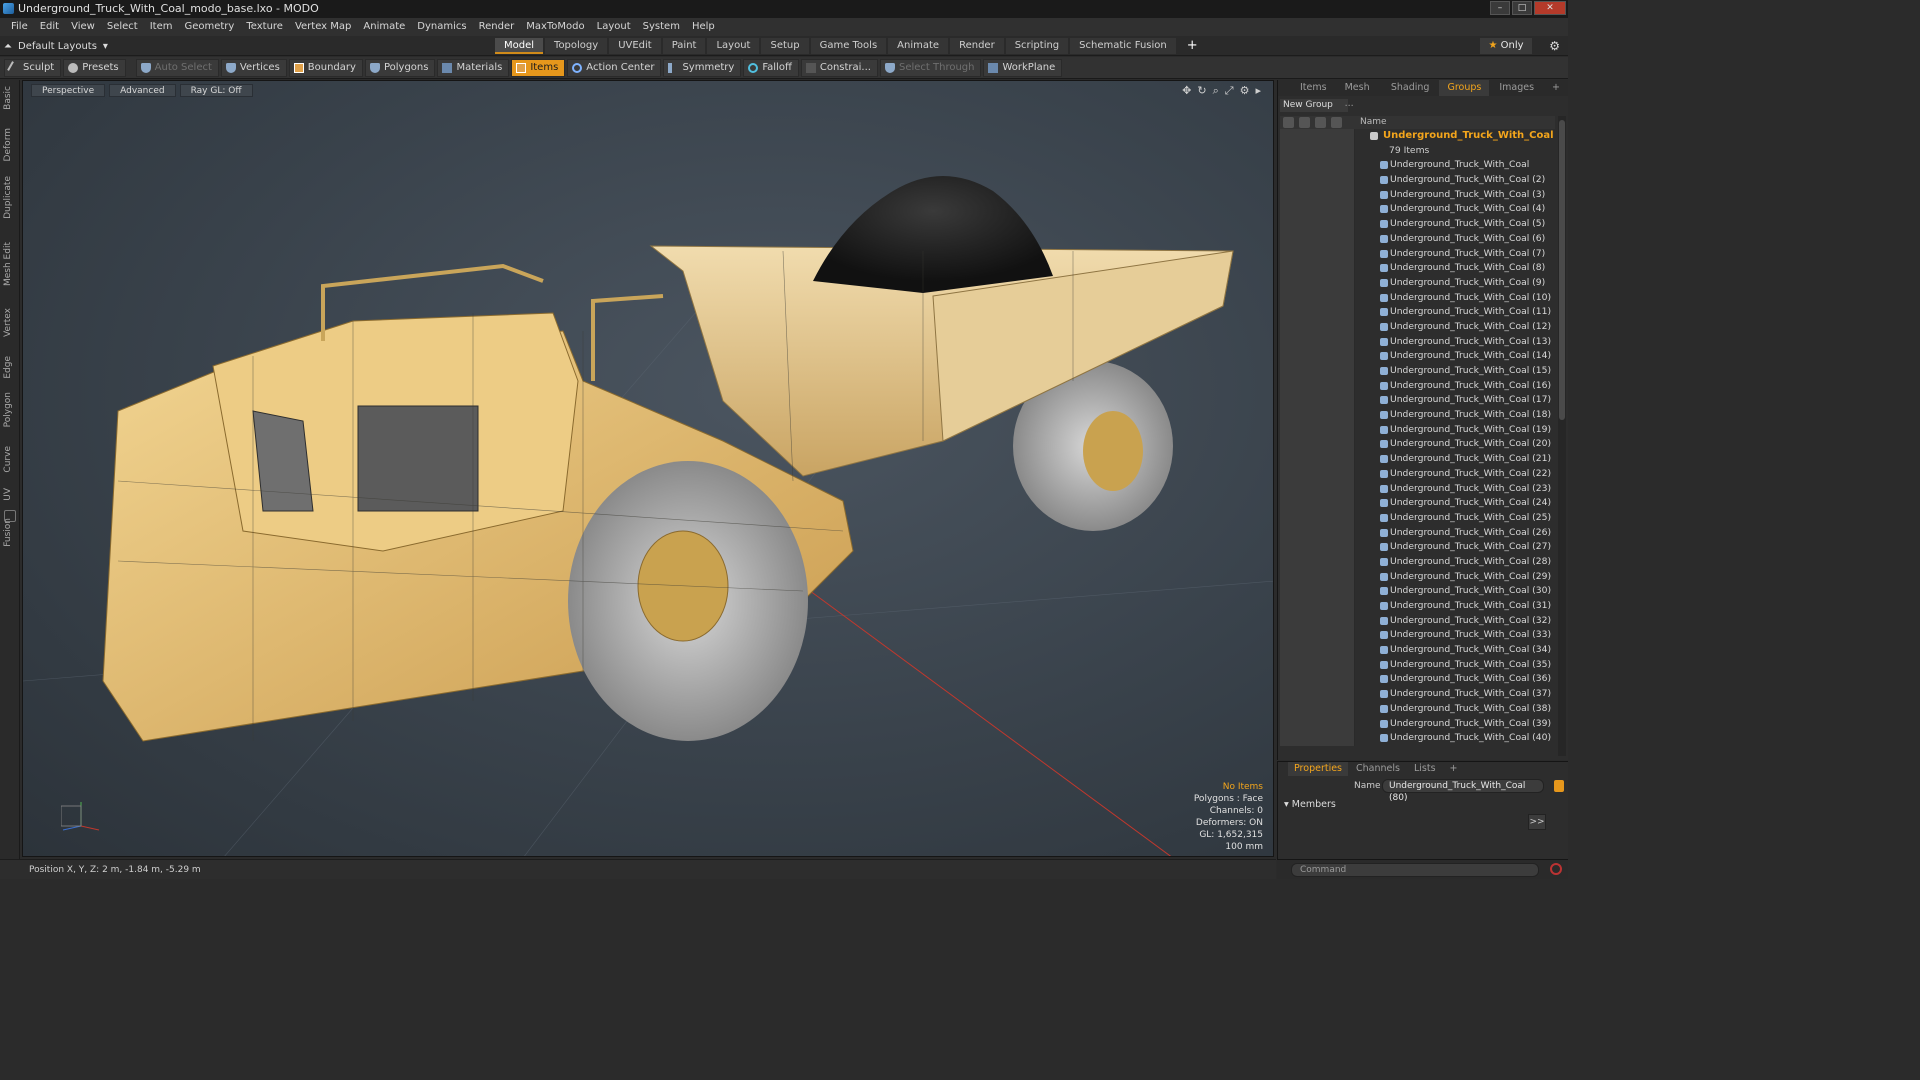 Image resolution: width=1920 pixels, height=1080 pixels. I want to click on panel-tab-shading: Shading, so click(1410, 88).